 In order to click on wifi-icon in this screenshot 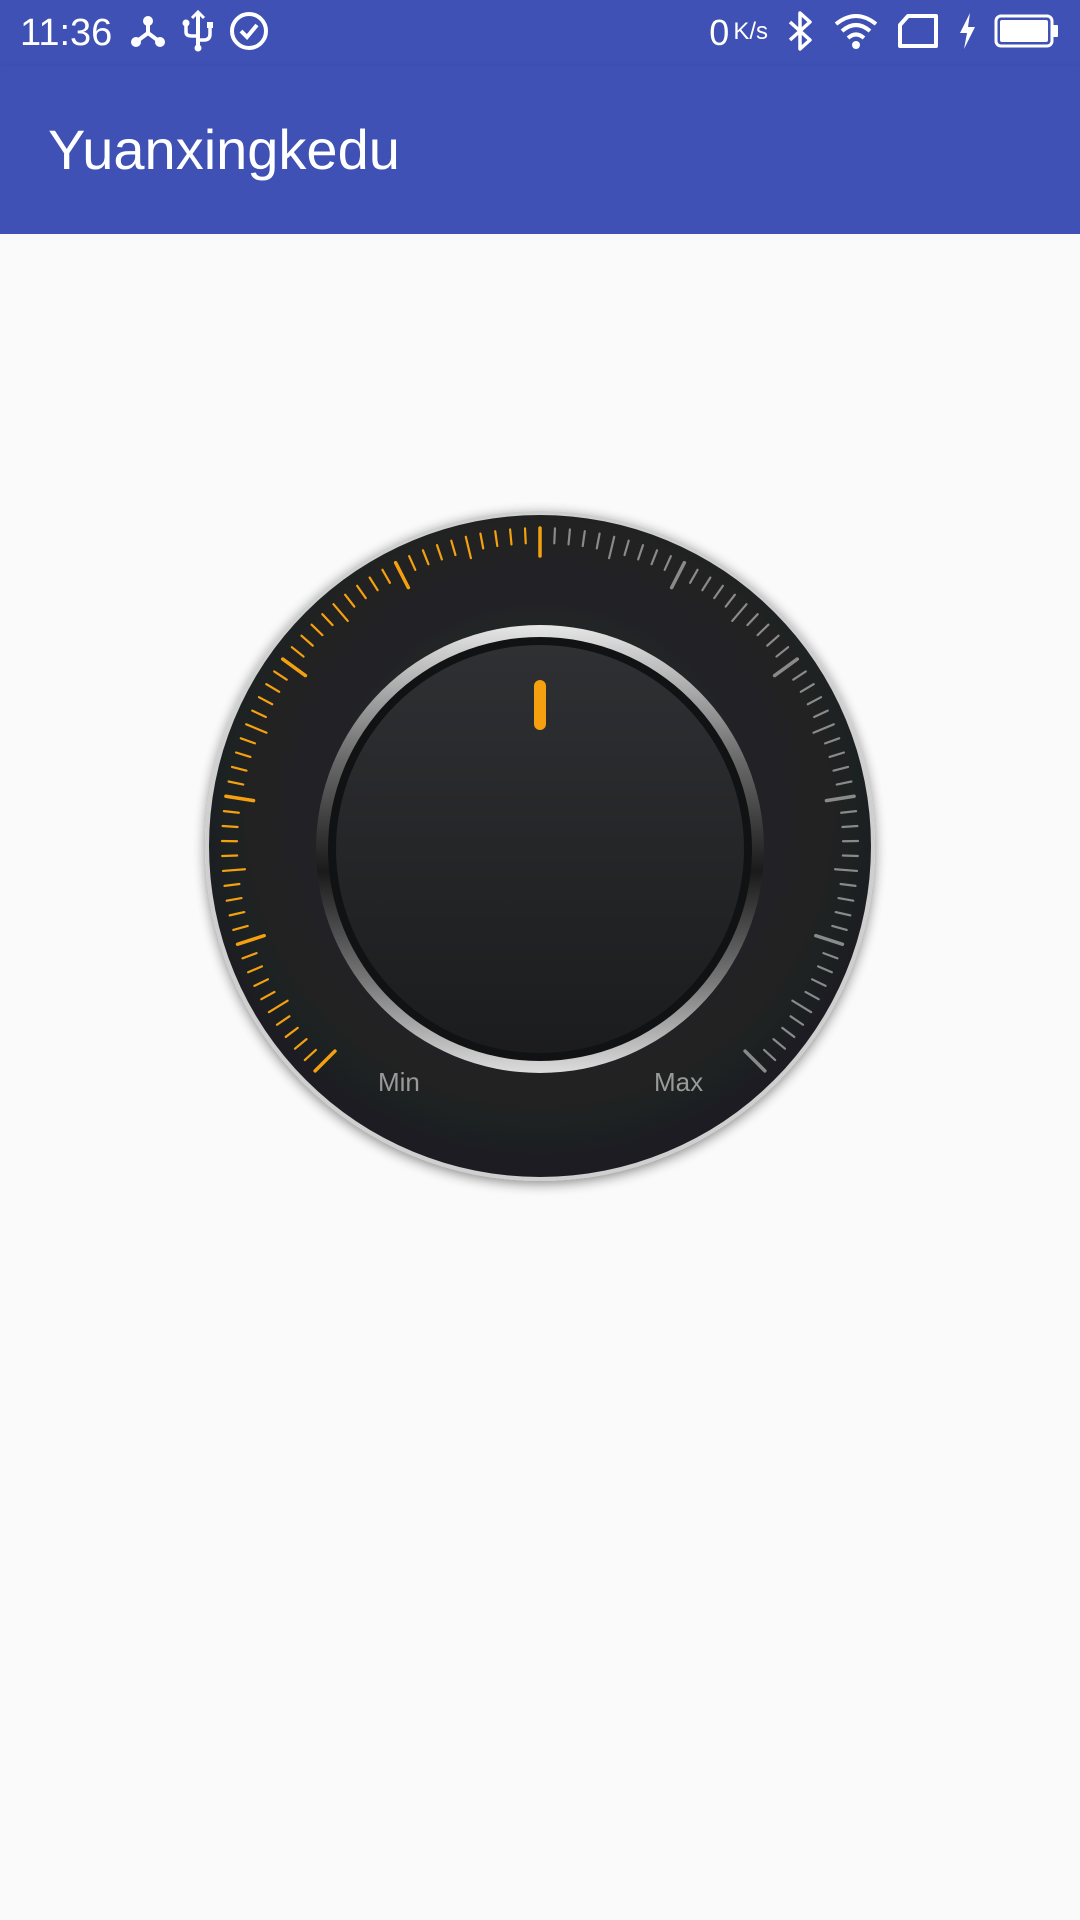, I will do `click(856, 33)`.